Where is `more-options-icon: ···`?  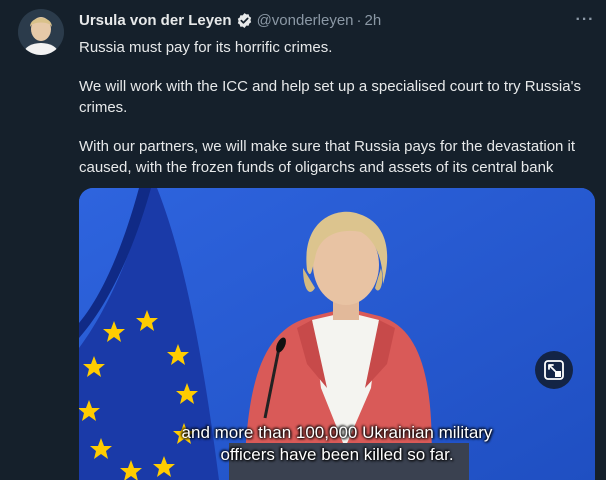
more-options-icon: ··· is located at coordinates (585, 20).